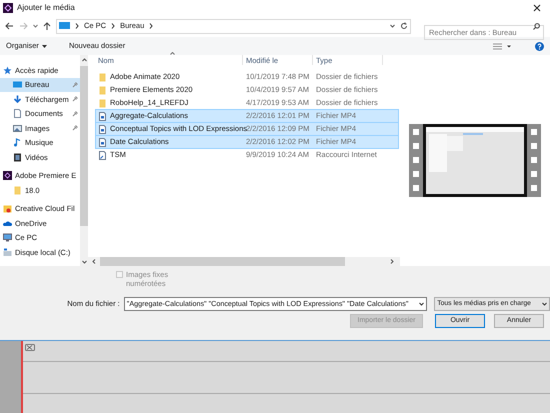 The height and width of the screenshot is (413, 550). Describe the element at coordinates (44, 46) in the screenshot. I see `caret-icon` at that location.